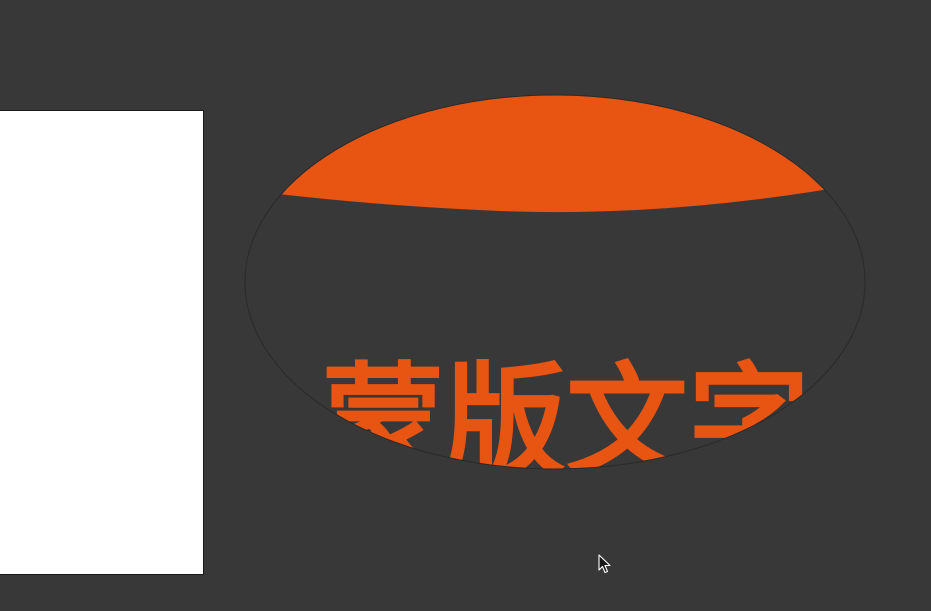 The height and width of the screenshot is (611, 931). I want to click on masked-text: 蒙版文字, so click(566, 422).